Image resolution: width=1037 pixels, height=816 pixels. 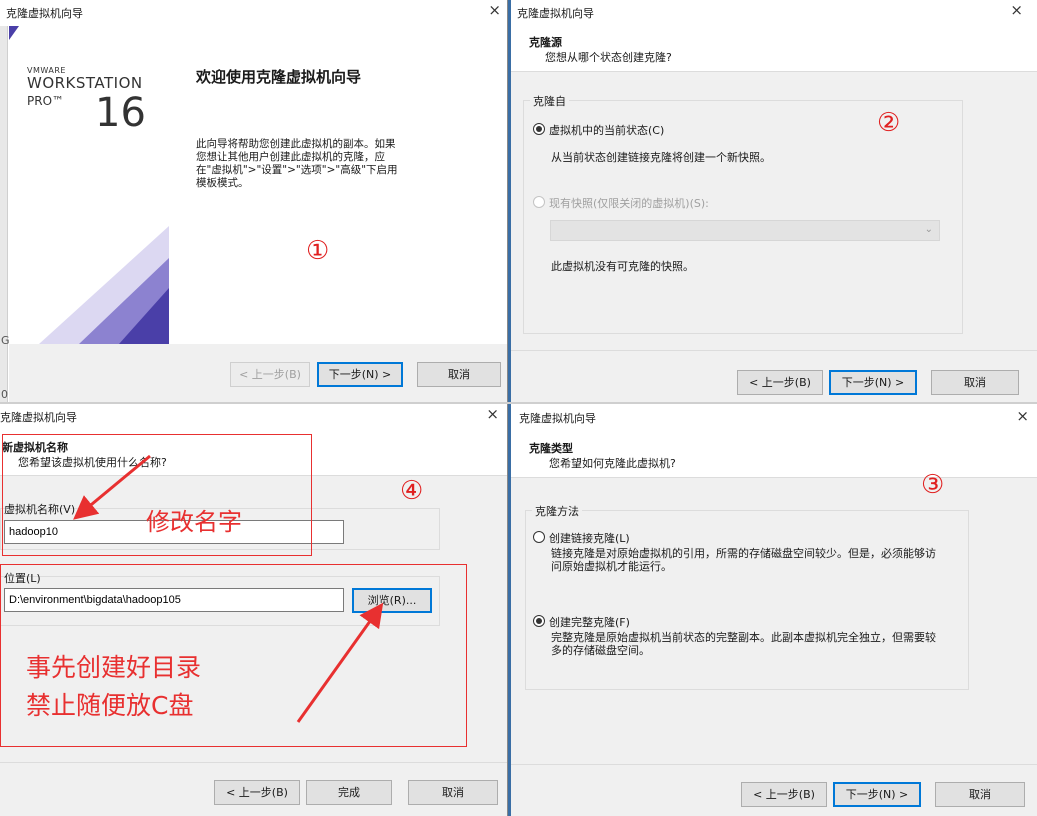 What do you see at coordinates (745, 230) in the screenshot?
I see `snapshot-select: ⌄` at bounding box center [745, 230].